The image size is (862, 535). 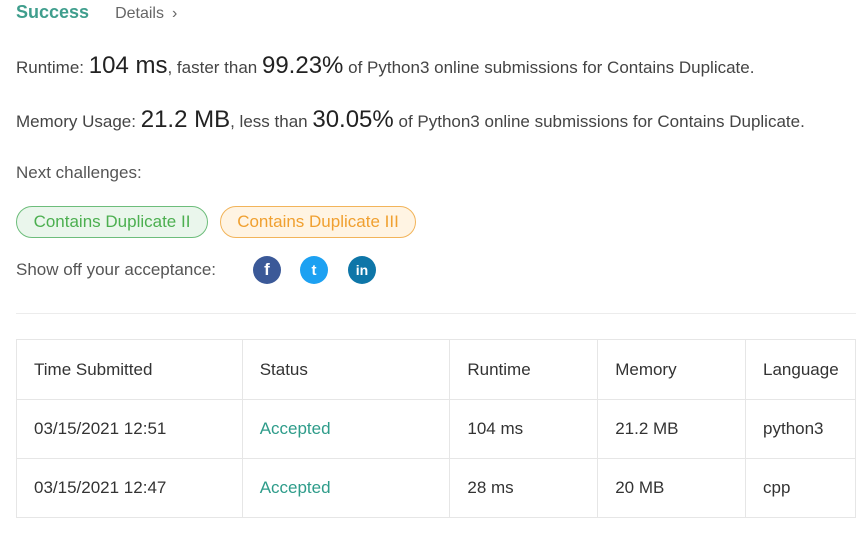 I want to click on runtime-percent: 99.23%, so click(x=302, y=65).